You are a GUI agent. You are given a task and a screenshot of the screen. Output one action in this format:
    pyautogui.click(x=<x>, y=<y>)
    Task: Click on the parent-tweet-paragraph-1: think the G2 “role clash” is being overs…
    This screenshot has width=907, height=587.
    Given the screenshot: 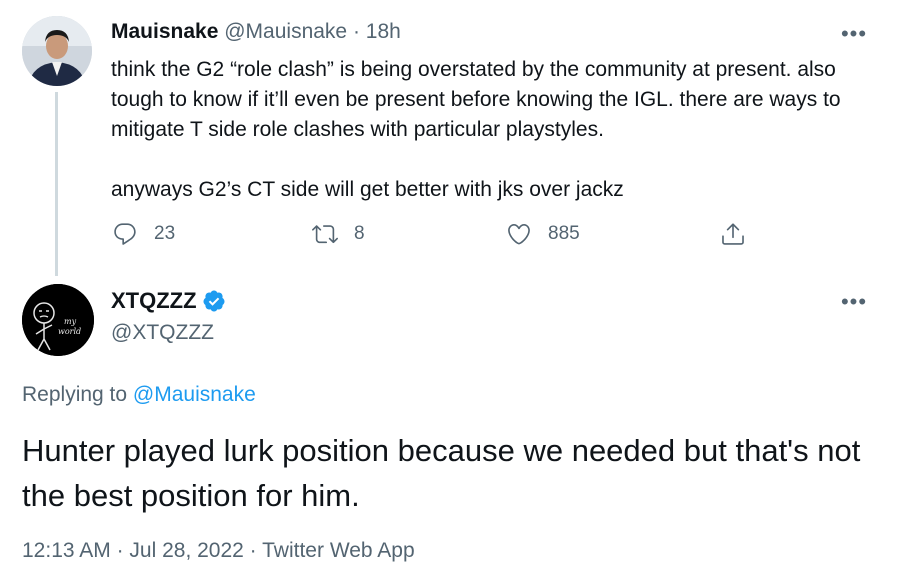 What is the action you would take?
    pyautogui.click(x=476, y=99)
    